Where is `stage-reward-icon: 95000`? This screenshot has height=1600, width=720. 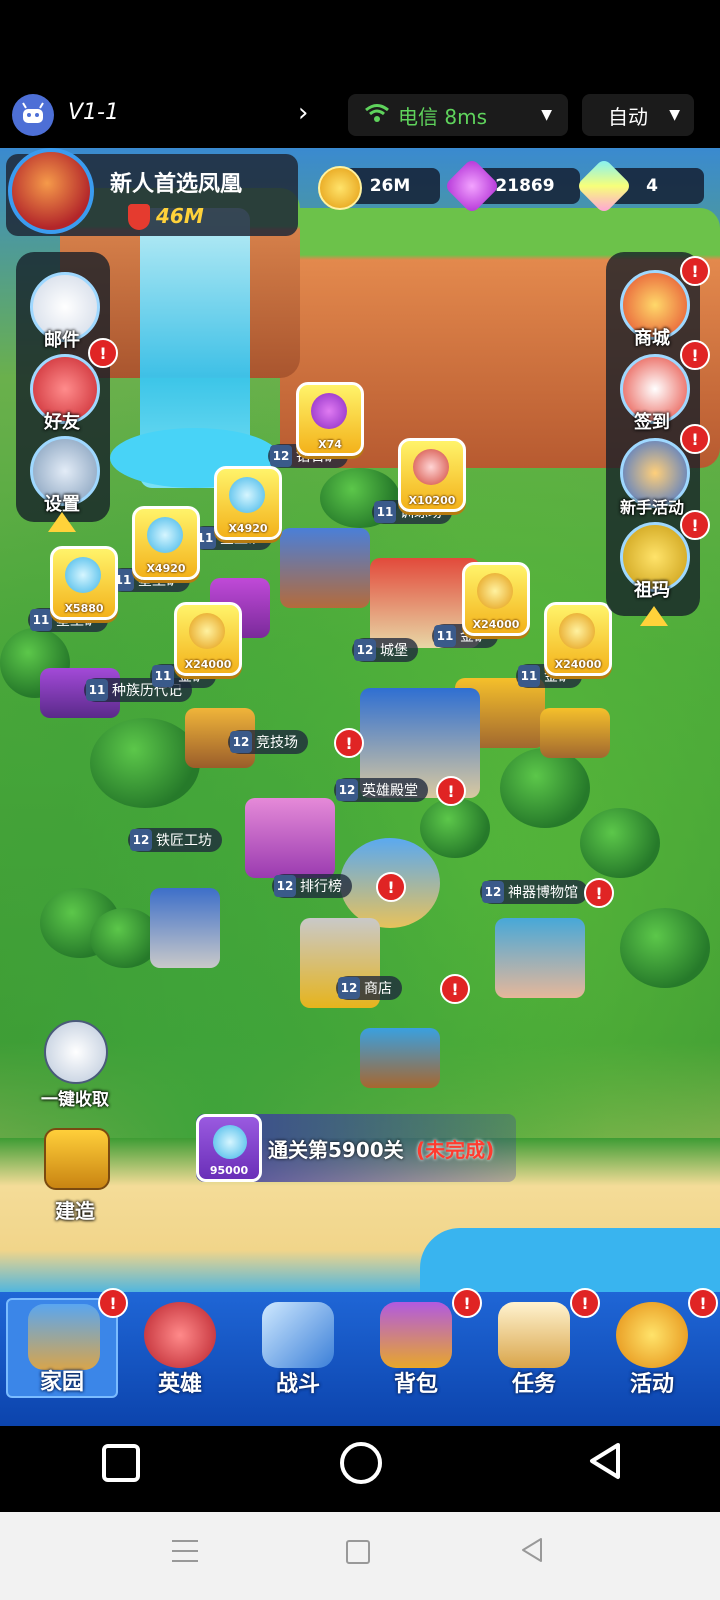 stage-reward-icon: 95000 is located at coordinates (229, 1148).